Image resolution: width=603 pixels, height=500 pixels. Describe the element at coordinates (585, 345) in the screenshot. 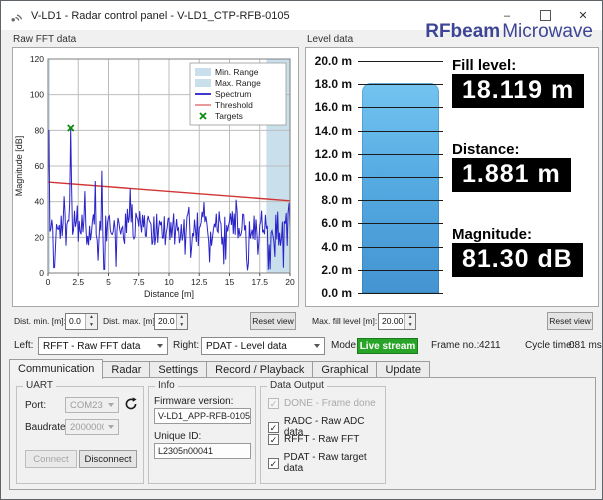

I see `cycle-time-value: 081 ms` at that location.